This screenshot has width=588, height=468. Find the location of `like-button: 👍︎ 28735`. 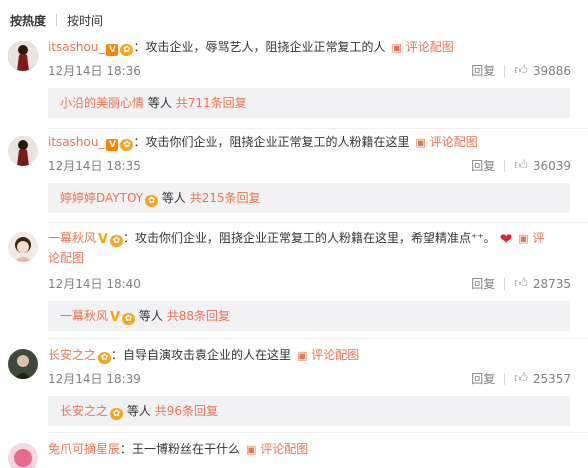

like-button: 👍︎ 28735 is located at coordinates (542, 283).